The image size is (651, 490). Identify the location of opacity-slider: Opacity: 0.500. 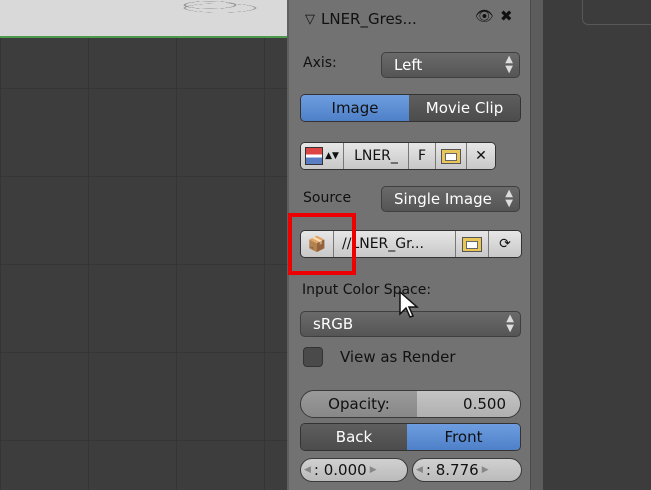
(410, 404).